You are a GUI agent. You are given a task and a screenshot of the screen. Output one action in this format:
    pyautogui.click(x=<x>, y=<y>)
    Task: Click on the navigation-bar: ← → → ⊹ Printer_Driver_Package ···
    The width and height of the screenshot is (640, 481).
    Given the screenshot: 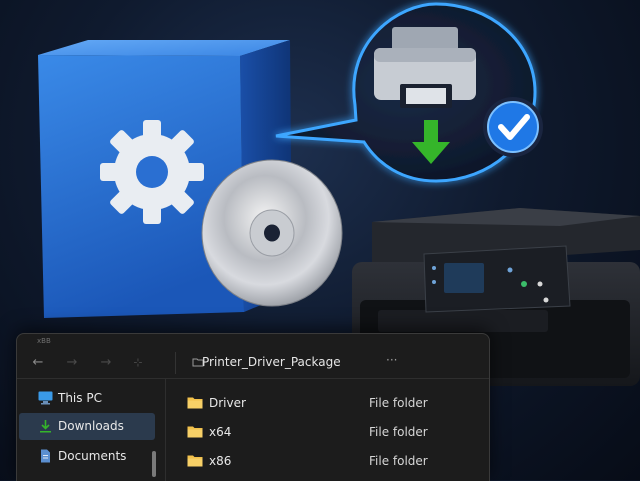 What is the action you would take?
    pyautogui.click(x=253, y=364)
    